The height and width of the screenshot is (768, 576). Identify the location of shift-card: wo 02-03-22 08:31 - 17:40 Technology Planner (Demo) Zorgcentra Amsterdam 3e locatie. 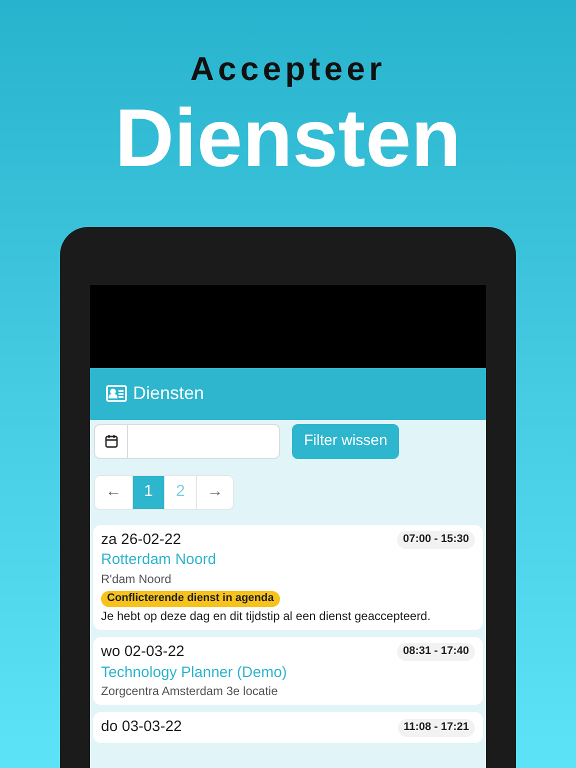
(288, 671).